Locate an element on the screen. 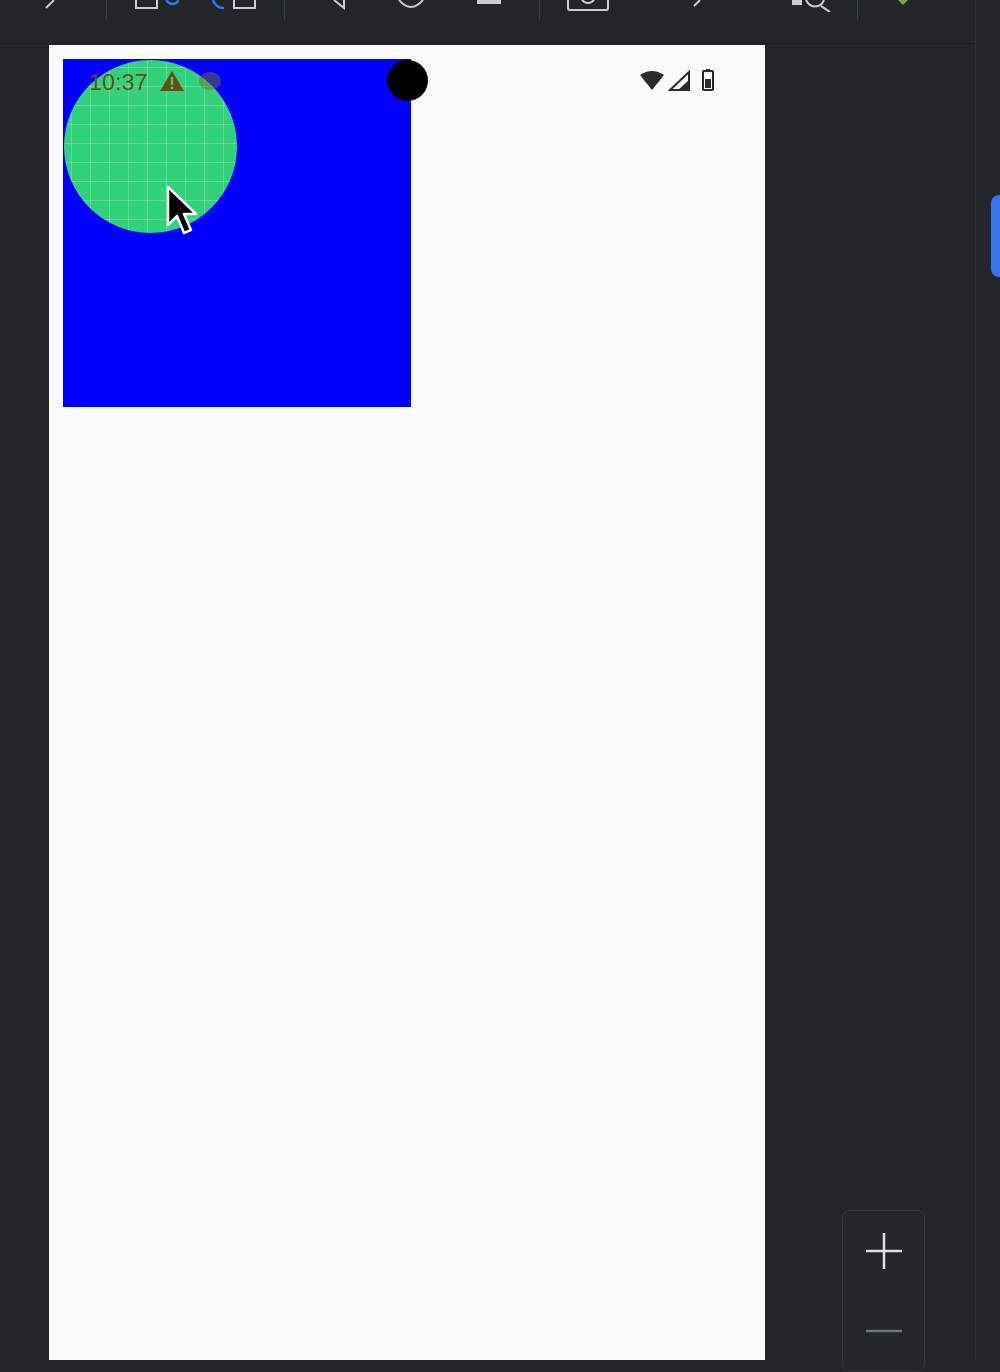 This screenshot has height=1372, width=1000. status-icons-group is located at coordinates (677, 80).